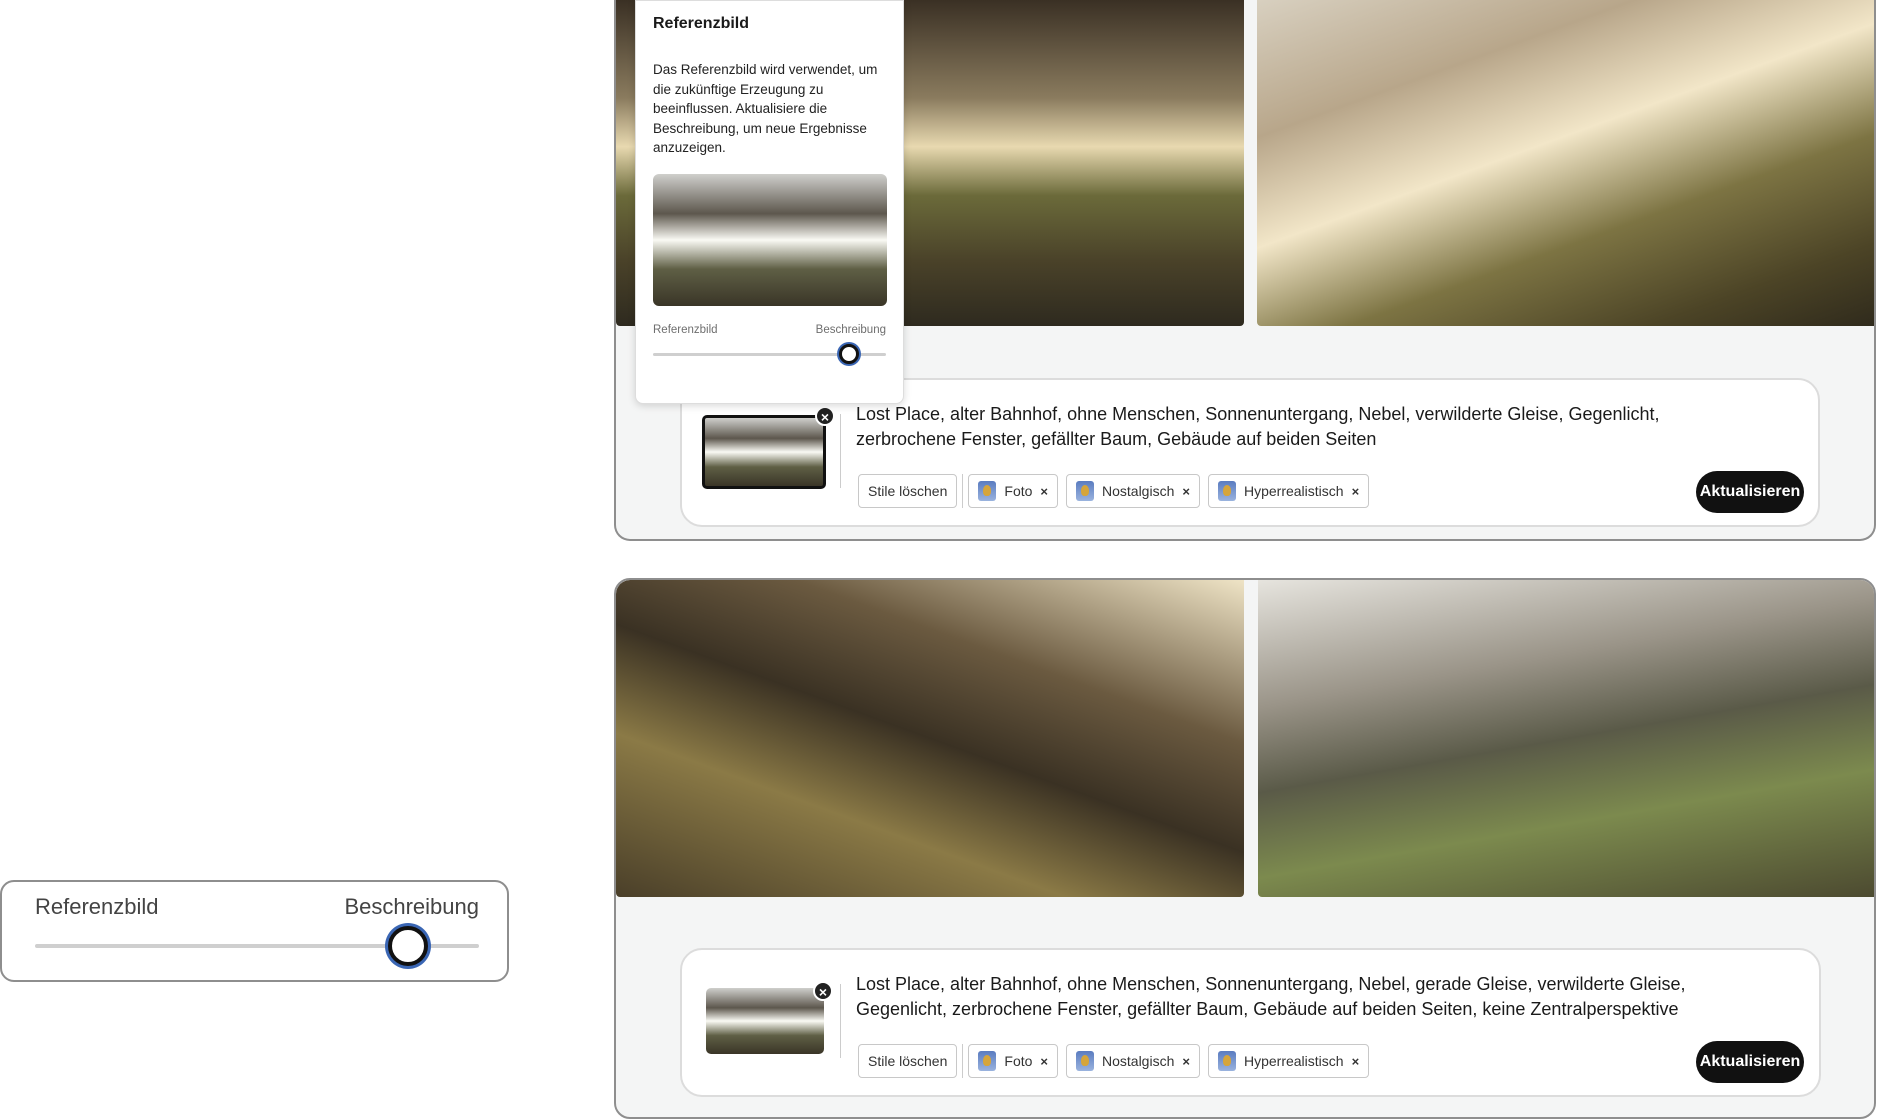 This screenshot has width=1878, height=1120. What do you see at coordinates (701, 23) in the screenshot?
I see `popover-title: Referenzbild` at bounding box center [701, 23].